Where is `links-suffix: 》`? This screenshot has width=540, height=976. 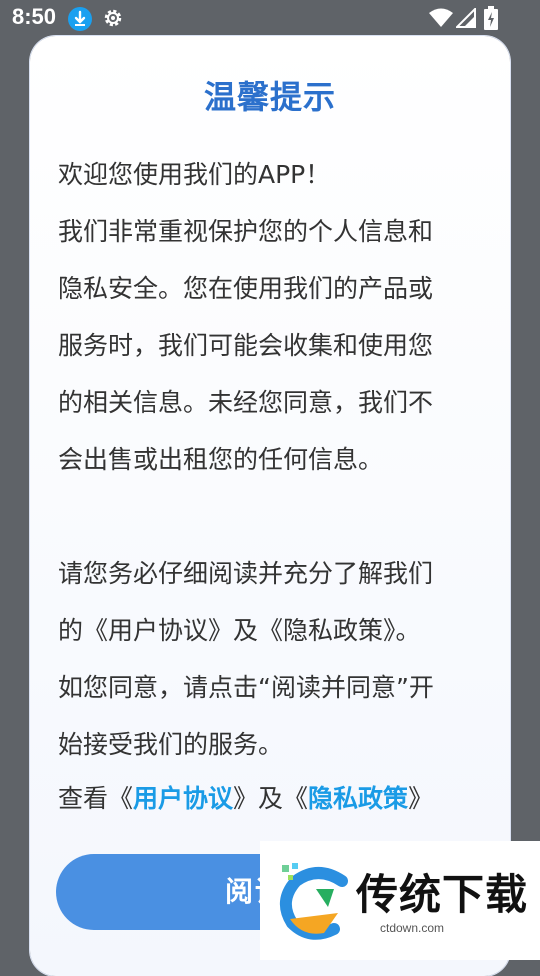 links-suffix: 》 is located at coordinates (421, 798).